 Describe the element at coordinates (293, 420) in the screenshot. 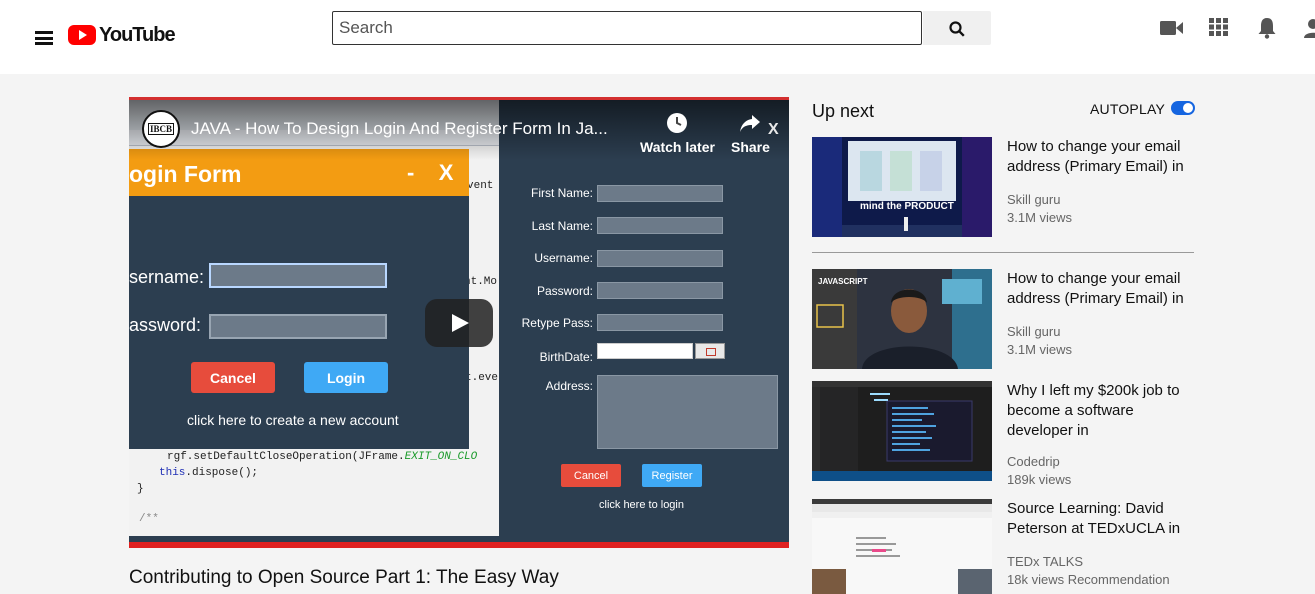

I see `create-account-link: click here to create a new account` at that location.